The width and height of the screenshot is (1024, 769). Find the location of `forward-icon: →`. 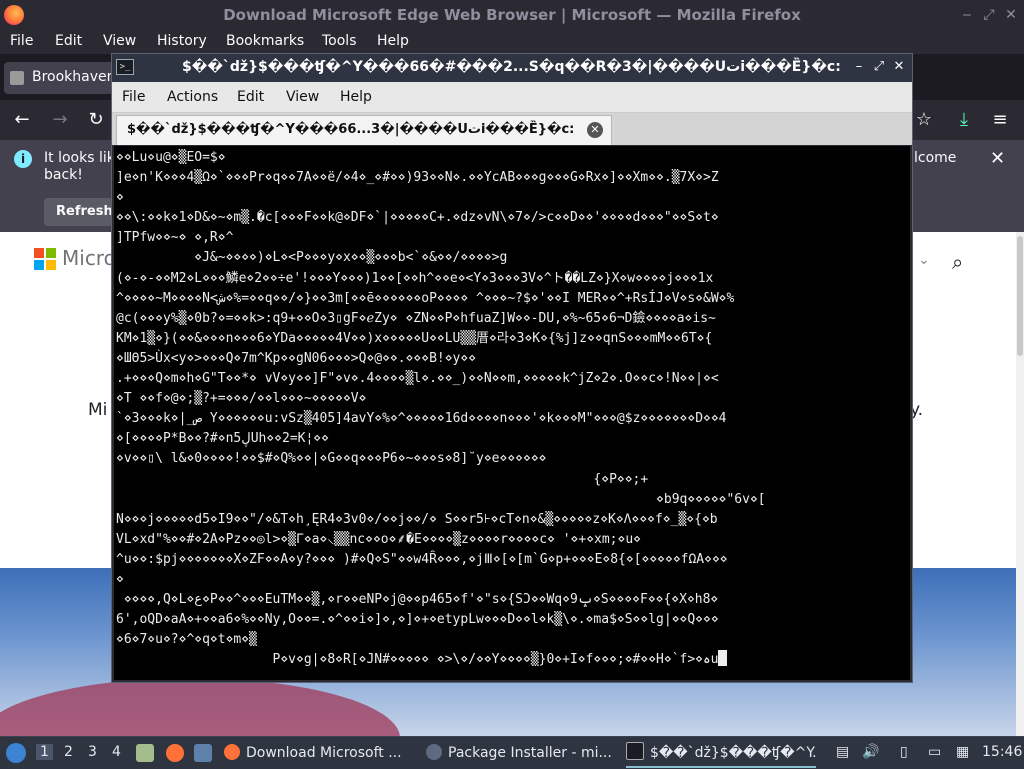

forward-icon: → is located at coordinates (60, 120).